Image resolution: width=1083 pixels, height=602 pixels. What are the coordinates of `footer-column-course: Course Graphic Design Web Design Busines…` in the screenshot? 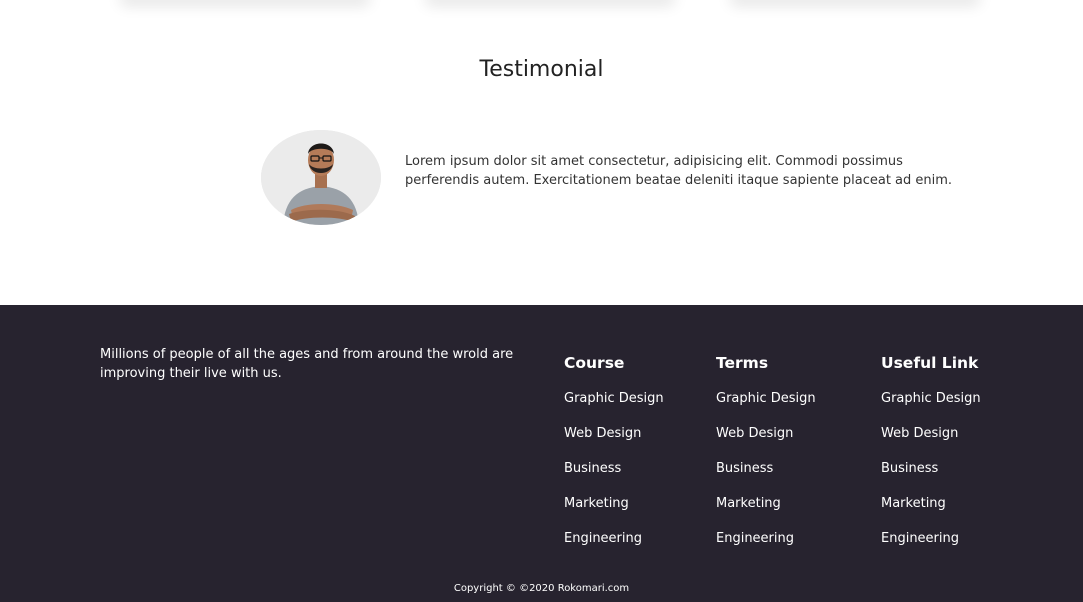 It's located at (614, 458).